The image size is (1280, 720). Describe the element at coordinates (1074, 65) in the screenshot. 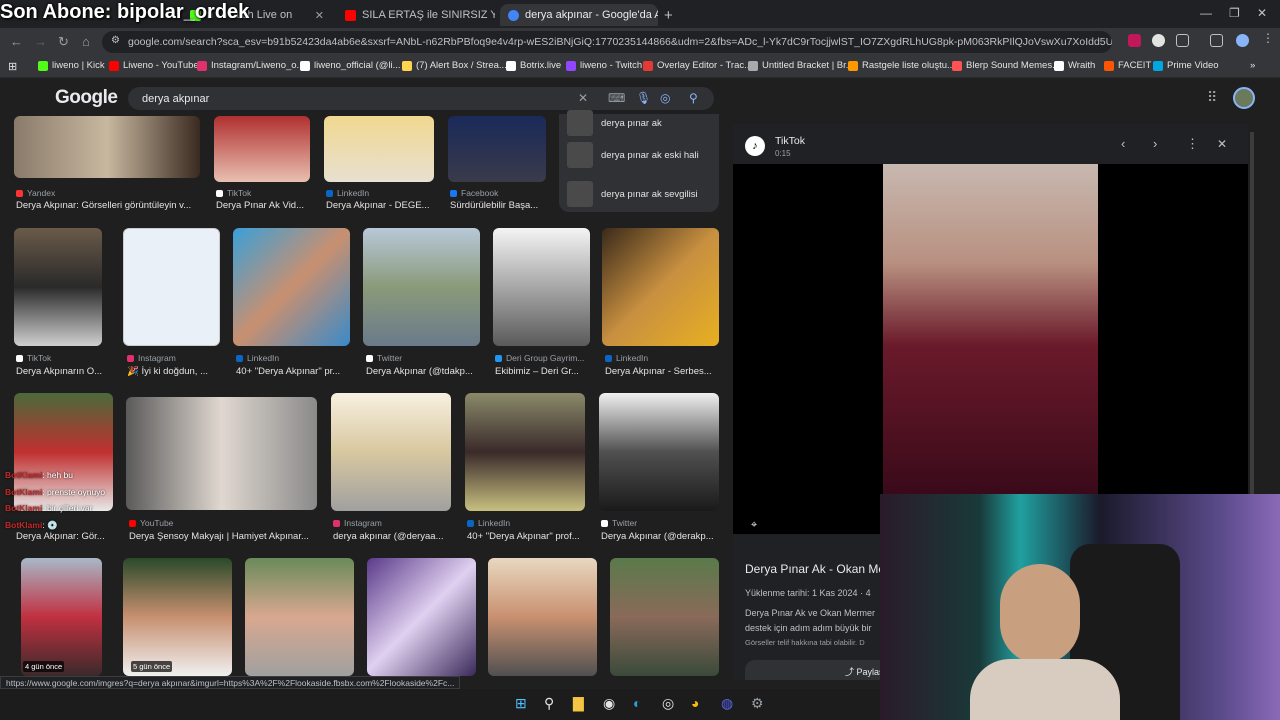

I see `bookmark-item: Wraith` at that location.